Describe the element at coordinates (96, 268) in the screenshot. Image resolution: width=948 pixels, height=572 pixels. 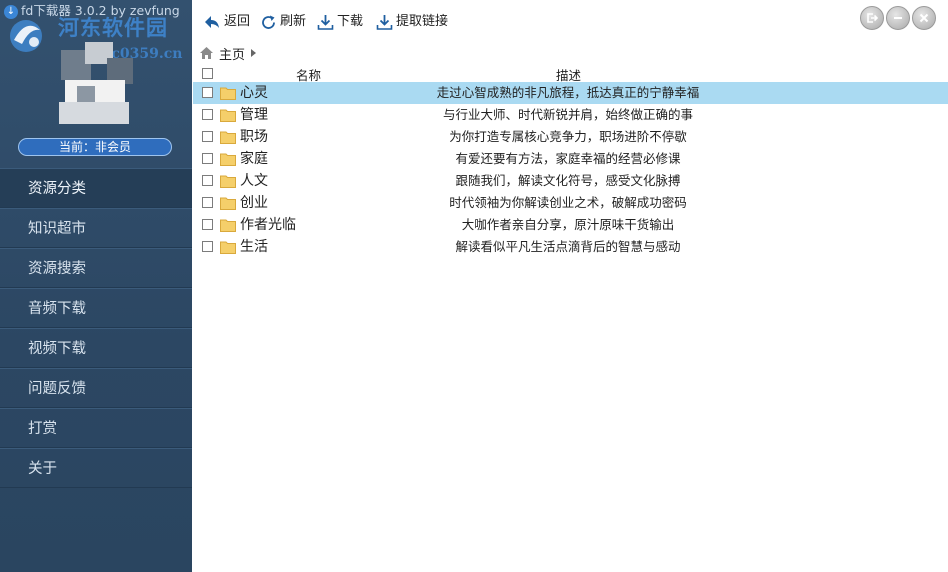
I see `sidebar-item-resource-search: 资源搜索` at that location.